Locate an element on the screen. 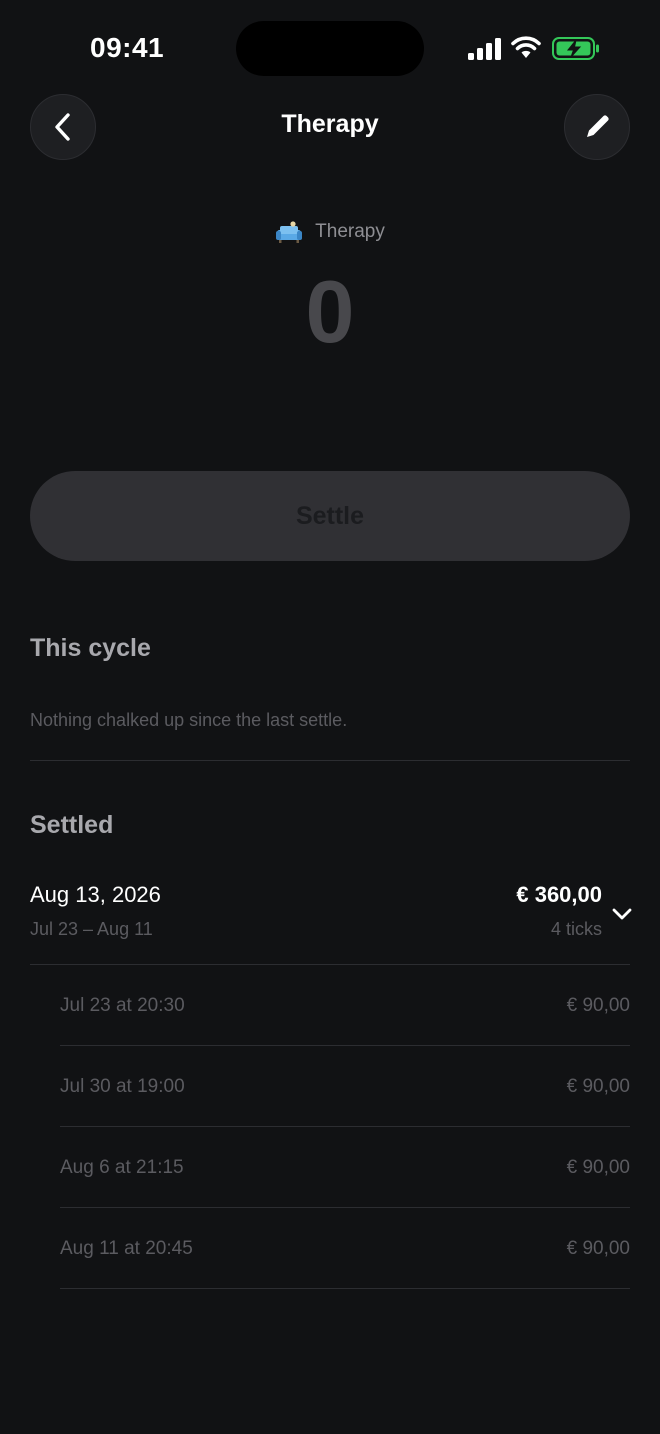 The width and height of the screenshot is (660, 1434). entry-date: Jul 23 at 20:30 is located at coordinates (122, 1005).